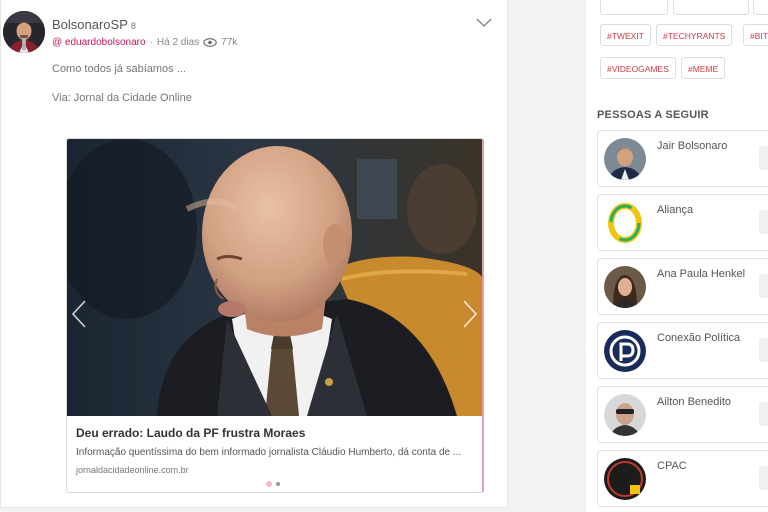 The image size is (768, 512). Describe the element at coordinates (638, 68) in the screenshot. I see `tag-videogames: #VIDEOGAMES` at that location.